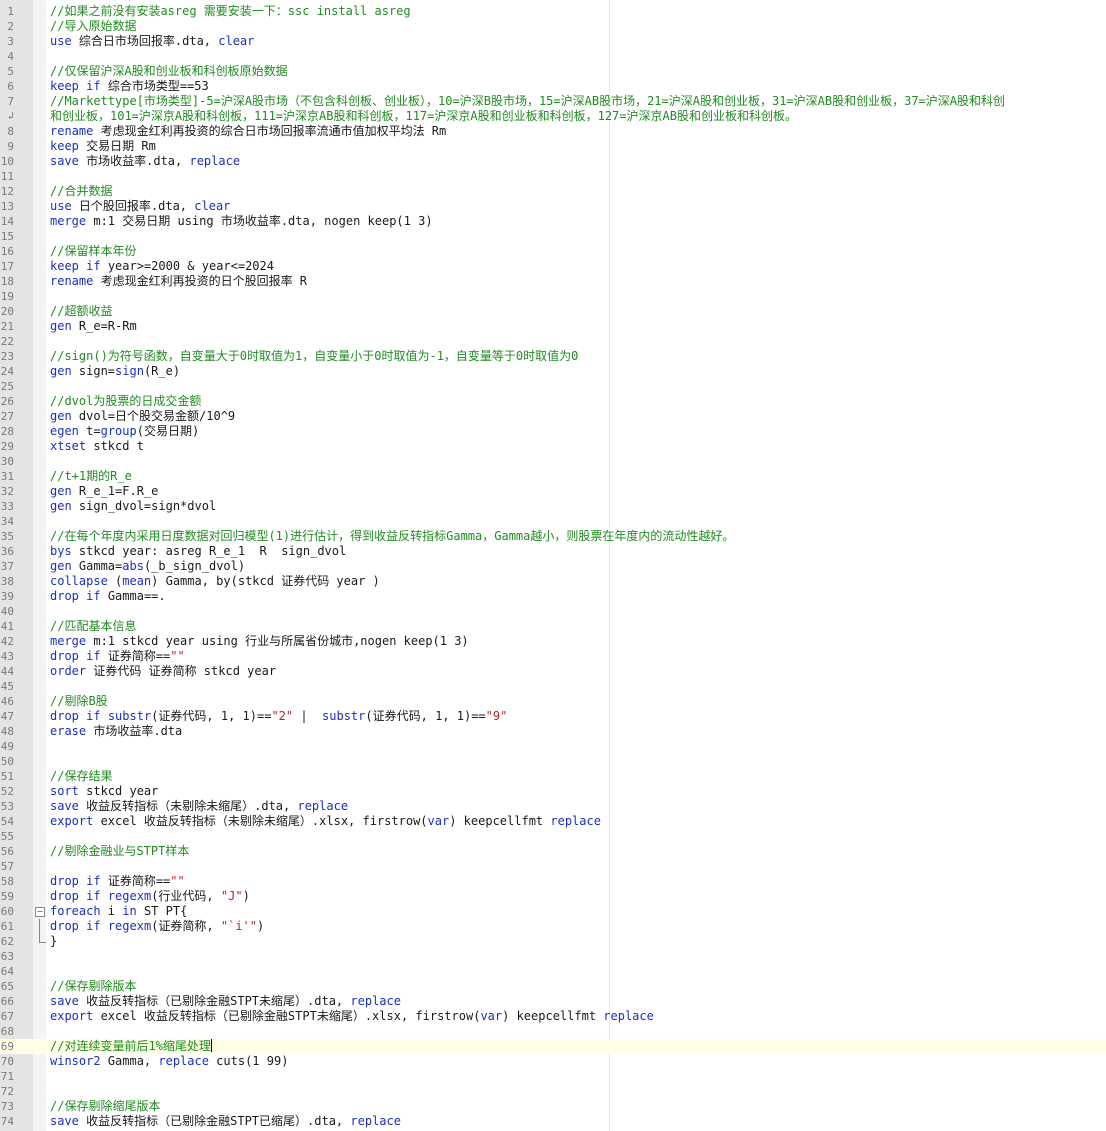 The height and width of the screenshot is (1131, 1106). Describe the element at coordinates (578, 911) in the screenshot. I see `code-text: foreach i in ST PT{` at that location.